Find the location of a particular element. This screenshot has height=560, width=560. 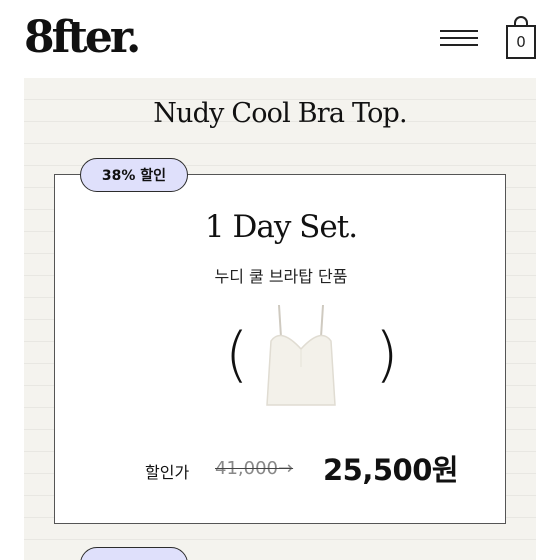

product-title: Nudy Cool Bra Top. is located at coordinates (280, 113).